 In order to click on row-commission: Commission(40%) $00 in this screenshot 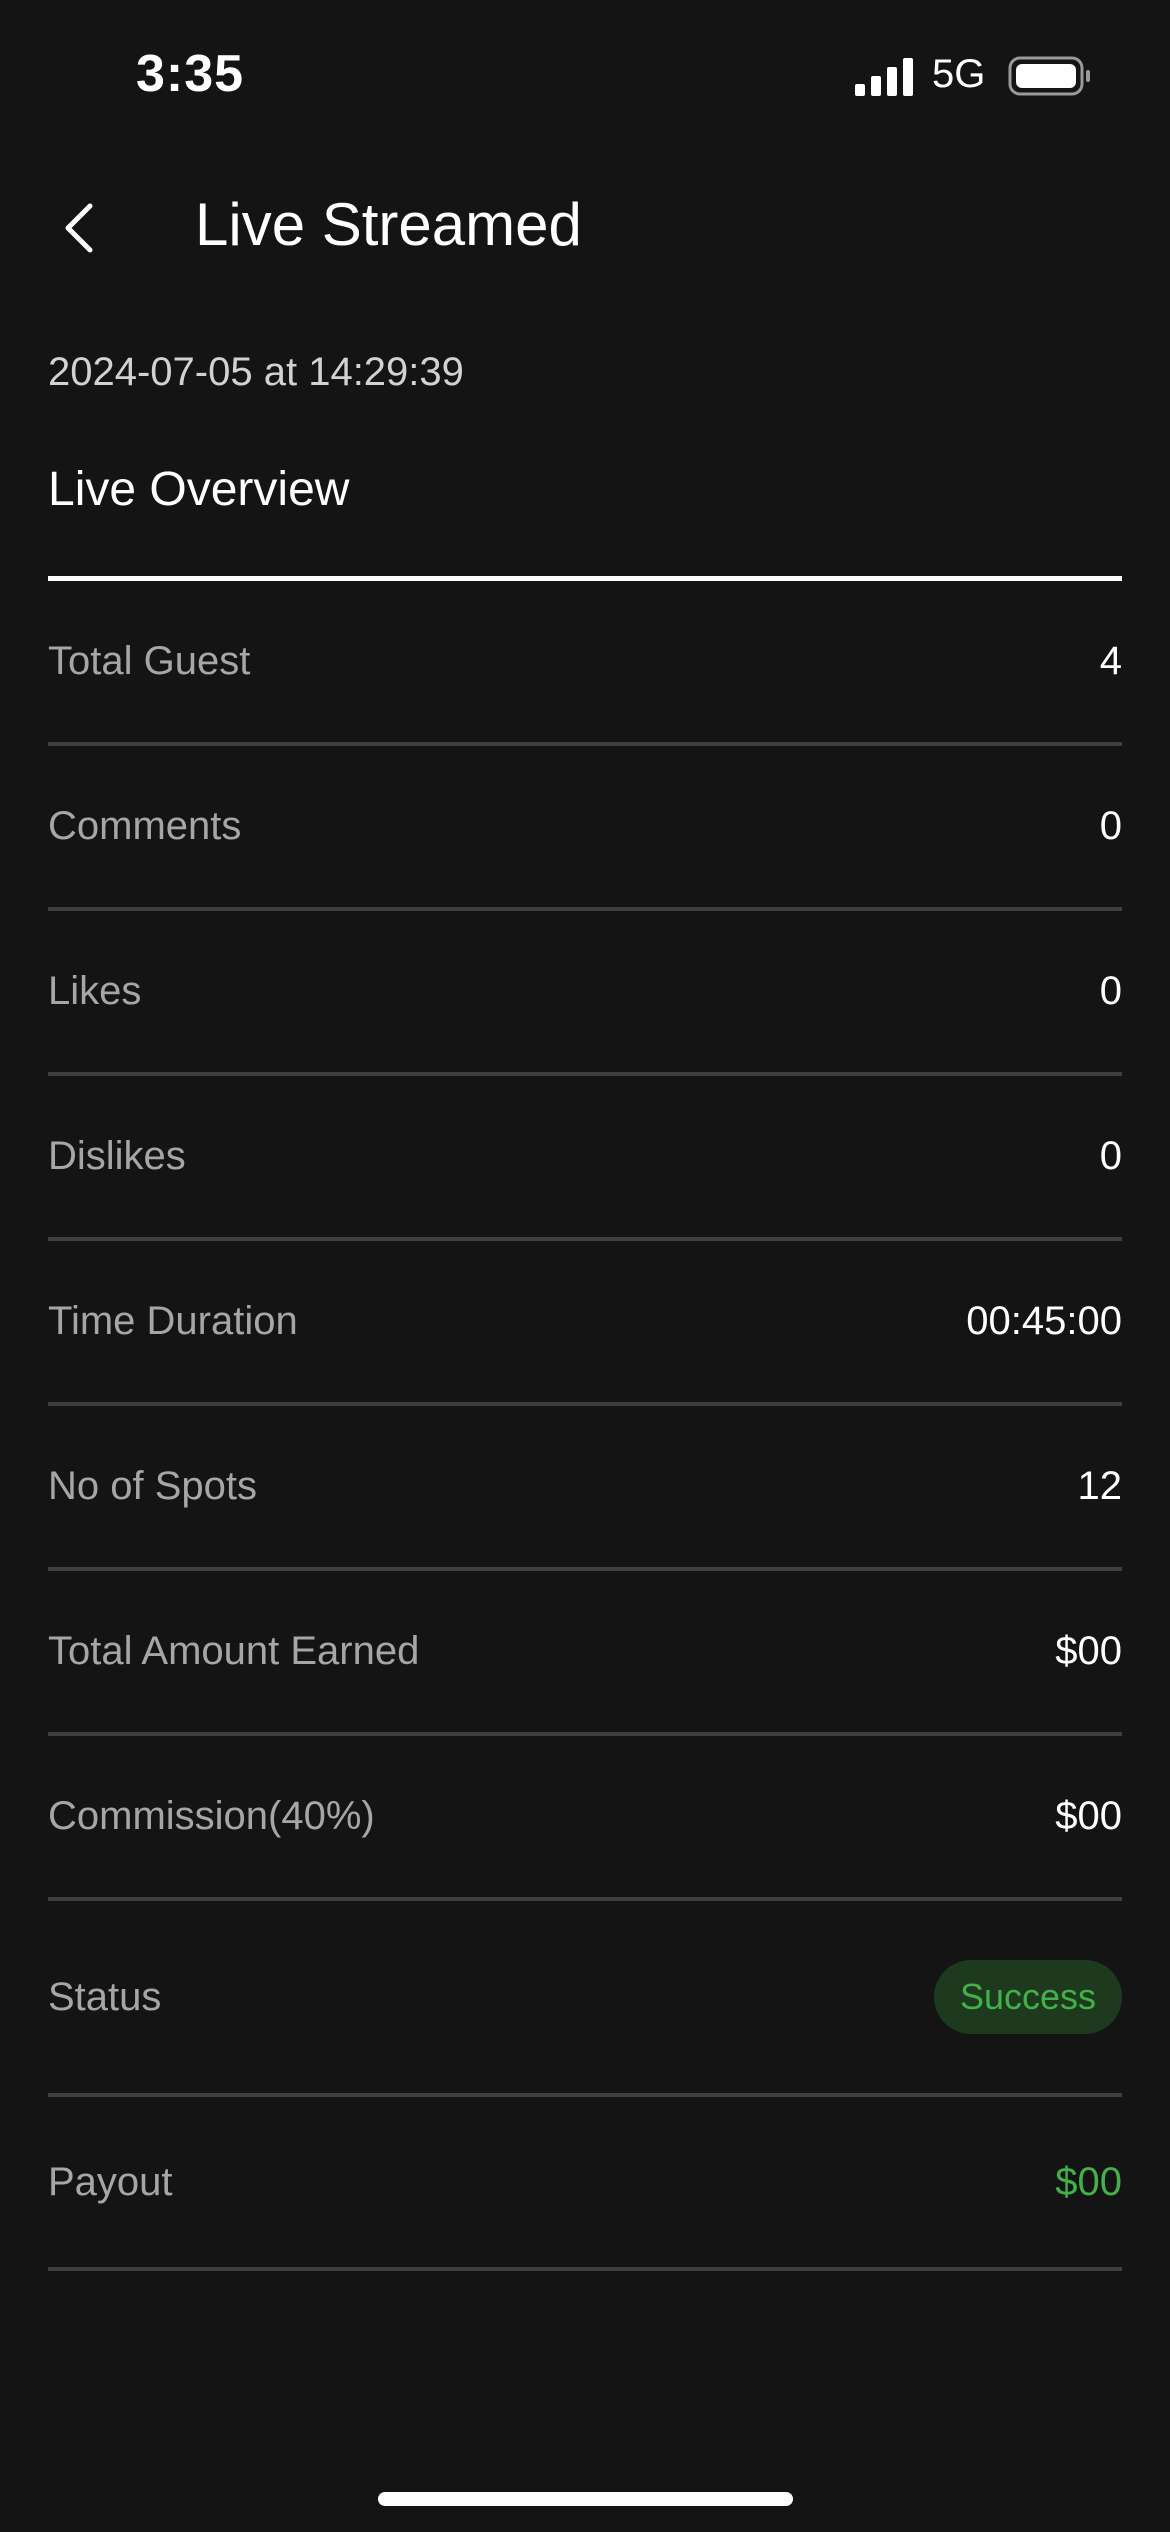, I will do `click(585, 1818)`.